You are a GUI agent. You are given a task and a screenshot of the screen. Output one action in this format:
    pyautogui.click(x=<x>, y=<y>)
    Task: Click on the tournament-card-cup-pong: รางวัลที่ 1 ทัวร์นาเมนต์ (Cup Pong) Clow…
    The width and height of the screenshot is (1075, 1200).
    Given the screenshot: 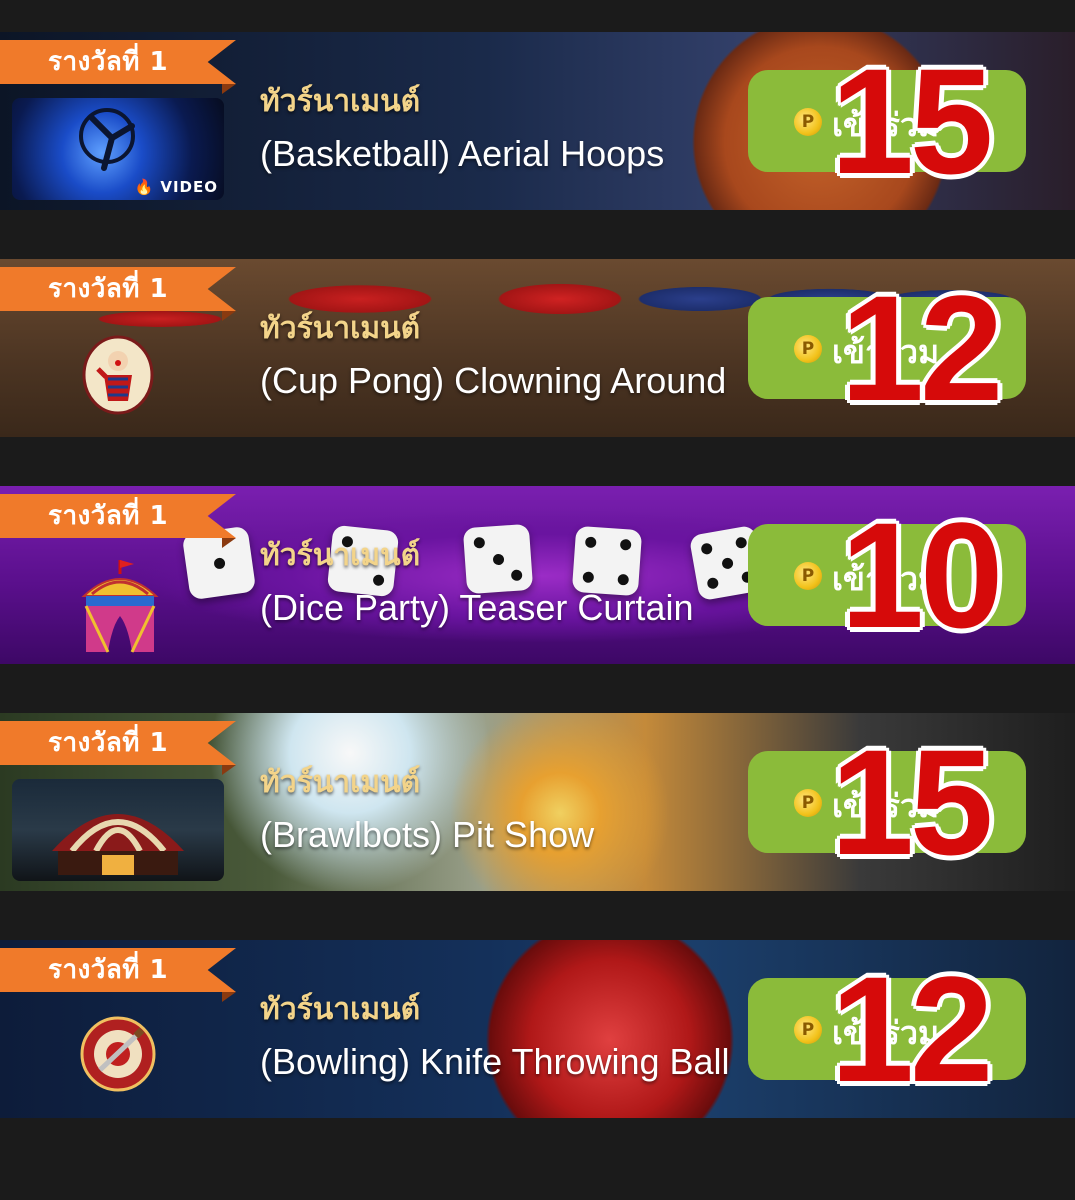 What is the action you would take?
    pyautogui.click(x=537, y=348)
    